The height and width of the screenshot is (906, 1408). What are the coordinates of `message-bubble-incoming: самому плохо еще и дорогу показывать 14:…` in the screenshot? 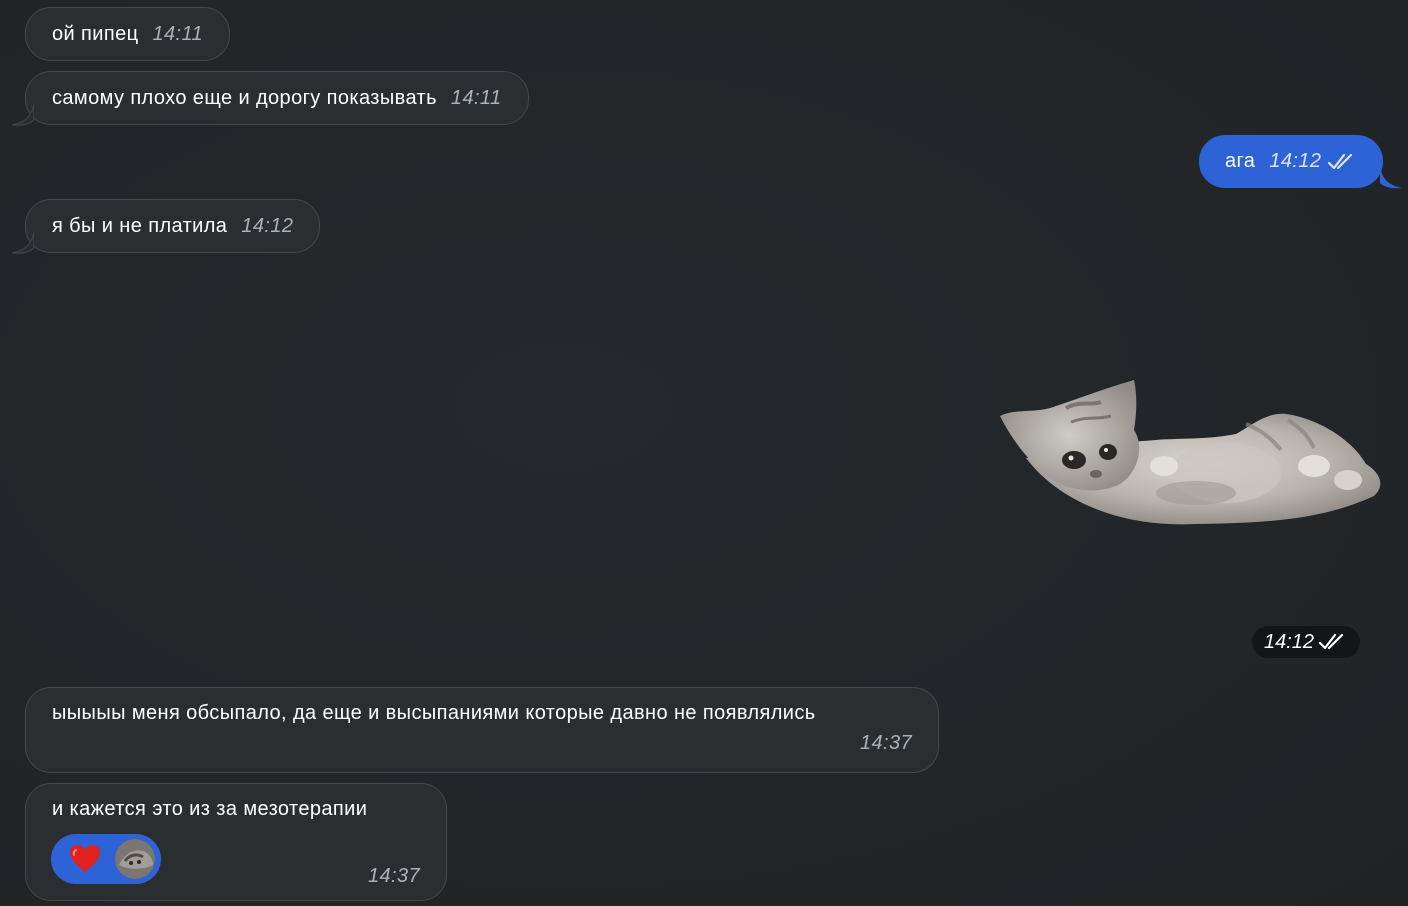 It's located at (277, 98).